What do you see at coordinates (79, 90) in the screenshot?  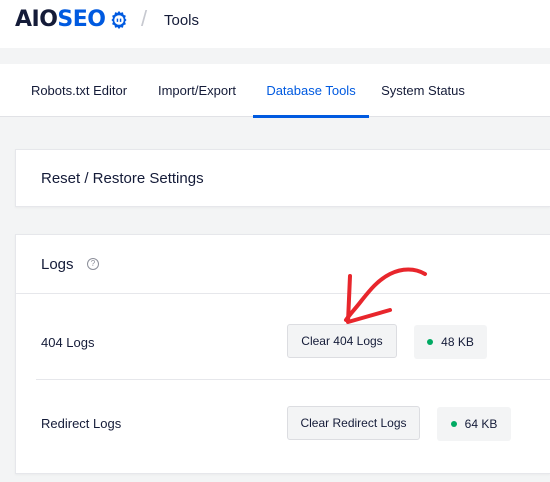 I see `tab-robots-txt-editor: Robots.txt Editor` at bounding box center [79, 90].